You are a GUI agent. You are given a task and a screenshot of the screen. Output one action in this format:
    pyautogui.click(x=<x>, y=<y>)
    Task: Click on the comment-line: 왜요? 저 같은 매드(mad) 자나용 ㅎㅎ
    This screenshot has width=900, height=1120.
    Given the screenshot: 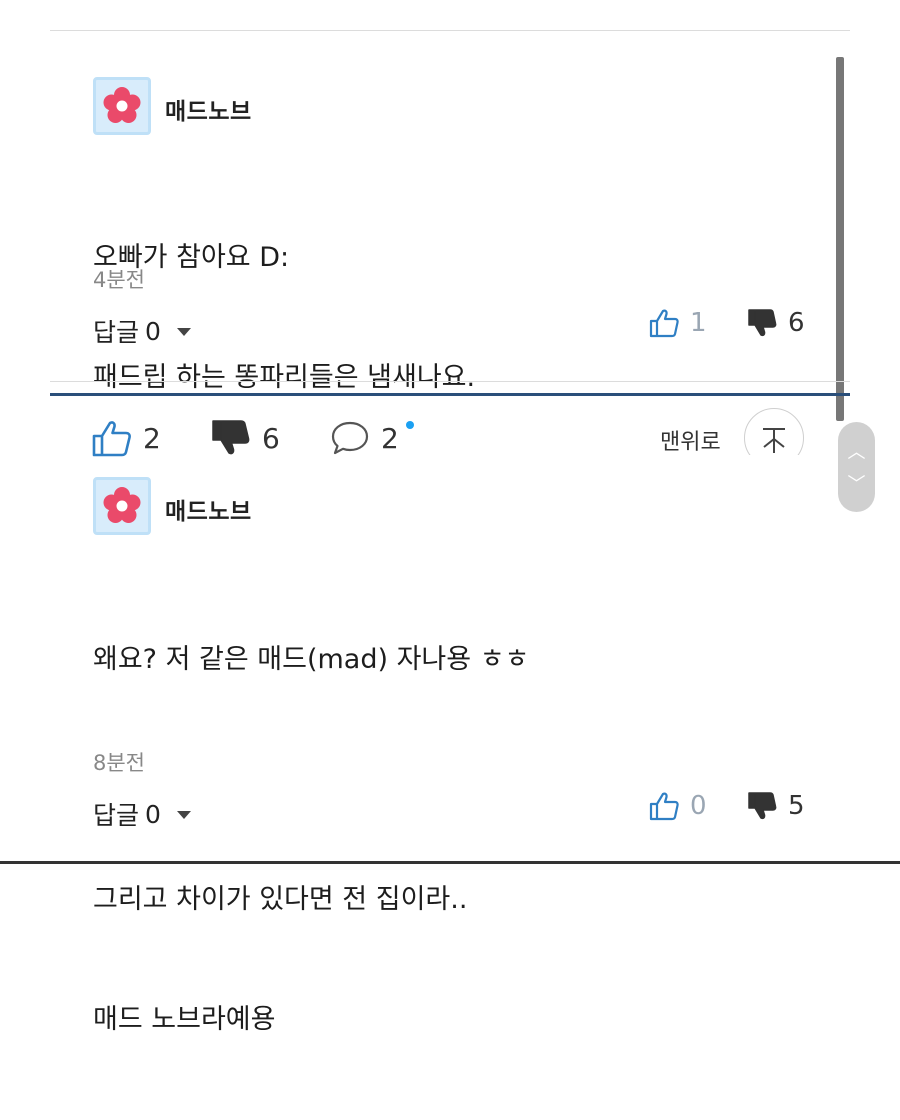 What is the action you would take?
    pyautogui.click(x=311, y=659)
    